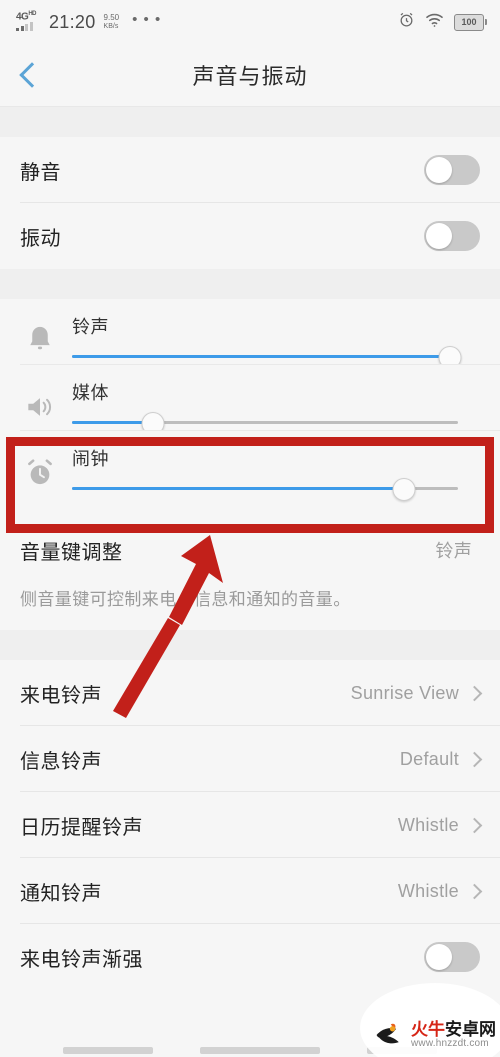 This screenshot has width=500, height=1057. I want to click on wifi-icon, so click(434, 22).